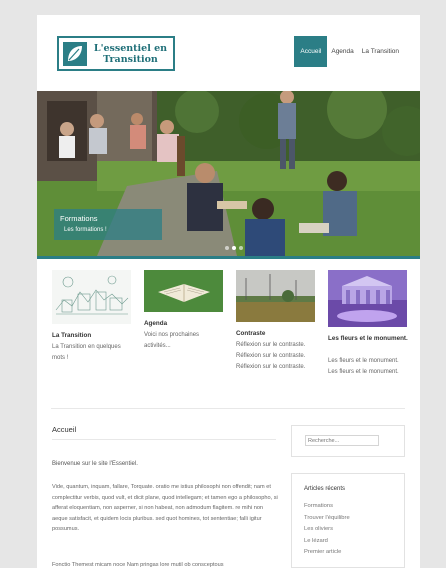 This screenshot has height=568, width=446. What do you see at coordinates (85, 230) in the screenshot?
I see `slider-caption-text: Les formations !` at bounding box center [85, 230].